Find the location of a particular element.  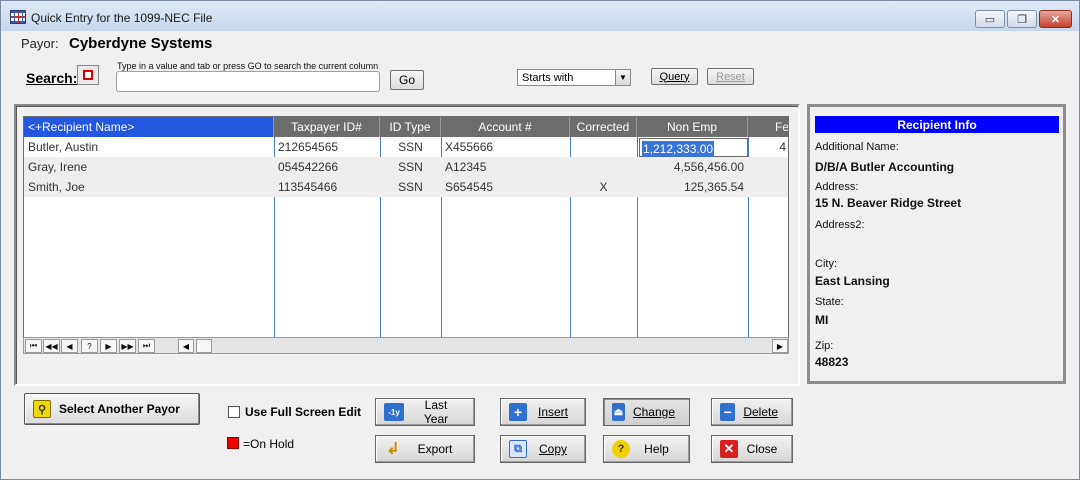

search-mode-select: Starts with ▼ is located at coordinates (574, 77).